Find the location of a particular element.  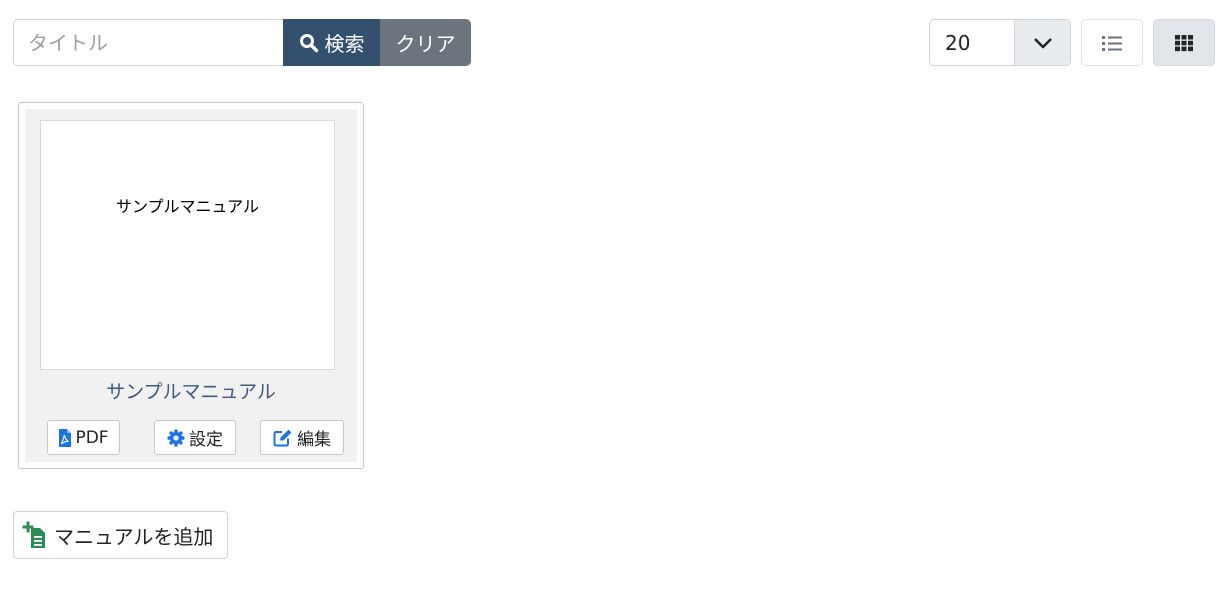

settings-button: 設定 is located at coordinates (195, 437).